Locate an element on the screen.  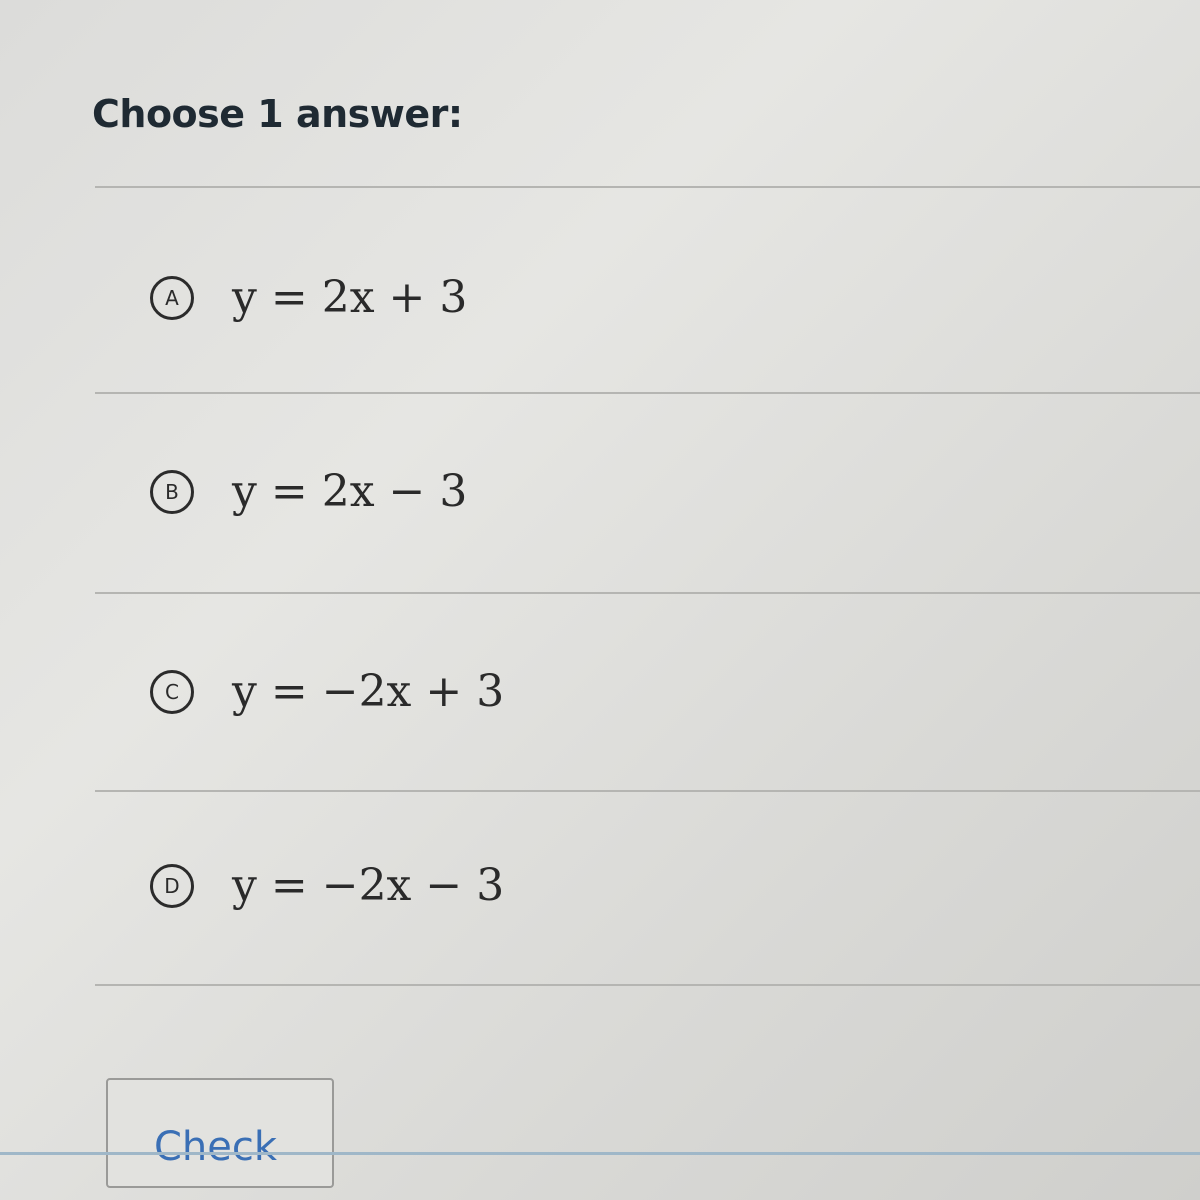
choice-b: B y = 2x − 3 is located at coordinates (308, 491).